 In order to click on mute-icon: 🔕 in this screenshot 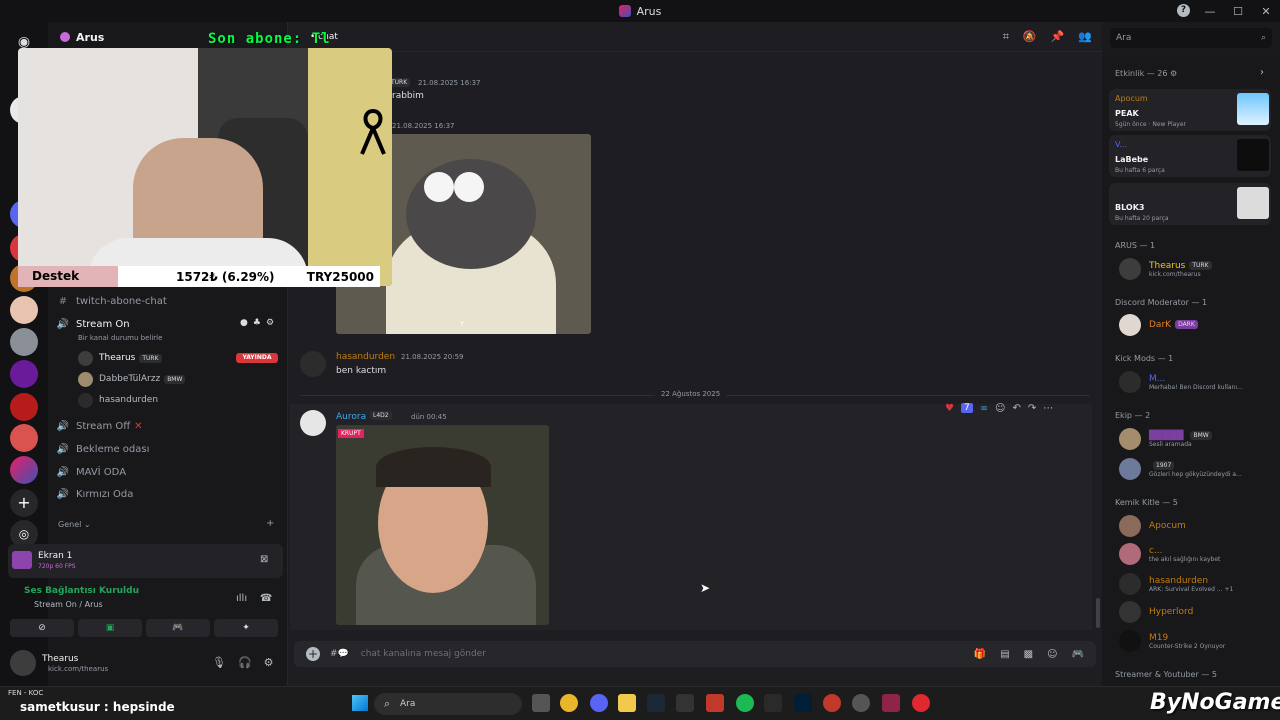, I will do `click(1030, 36)`.